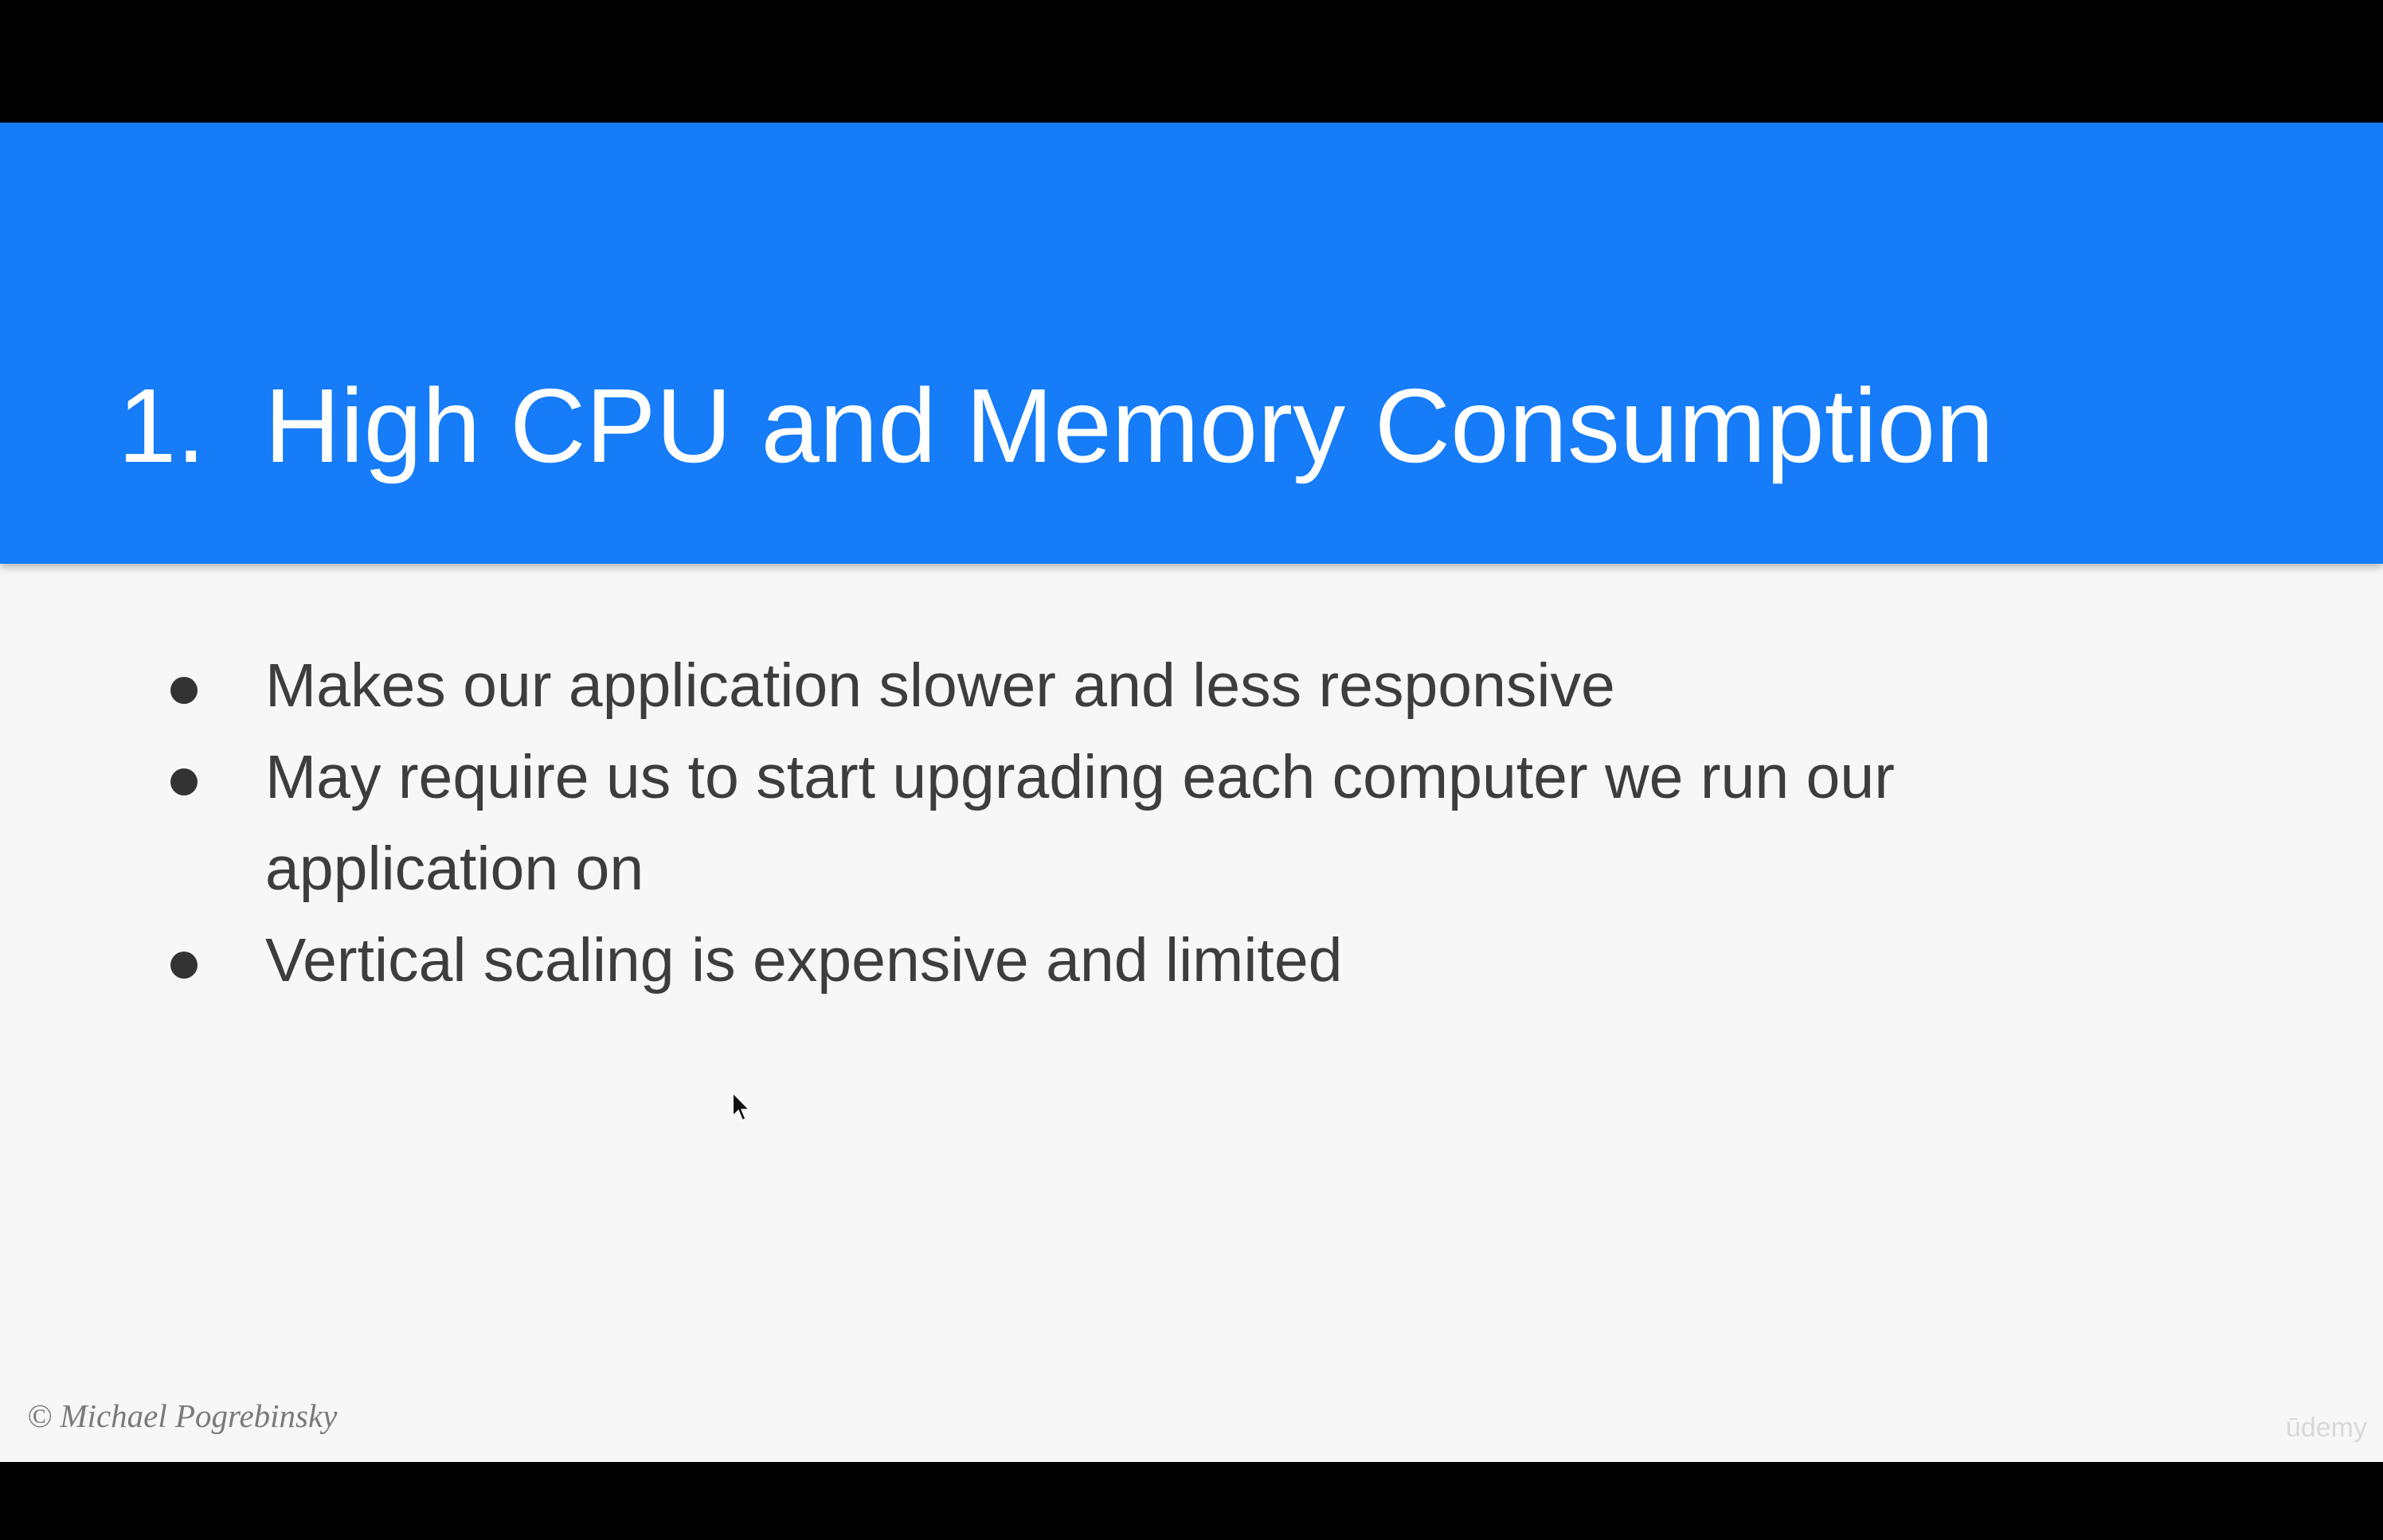 This screenshot has width=2383, height=1540. What do you see at coordinates (2326, 1428) in the screenshot?
I see `udemy-watermark: ūdemy` at bounding box center [2326, 1428].